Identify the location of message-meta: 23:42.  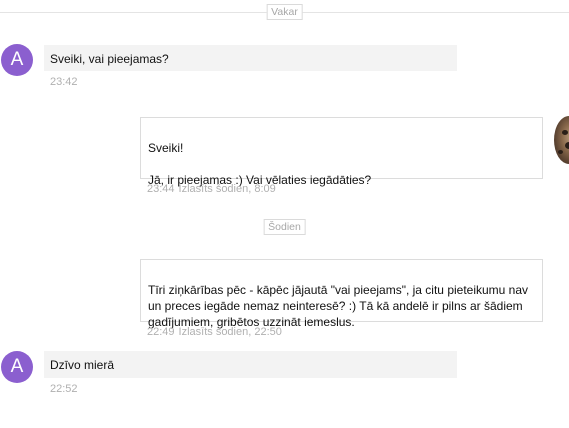
(64, 82).